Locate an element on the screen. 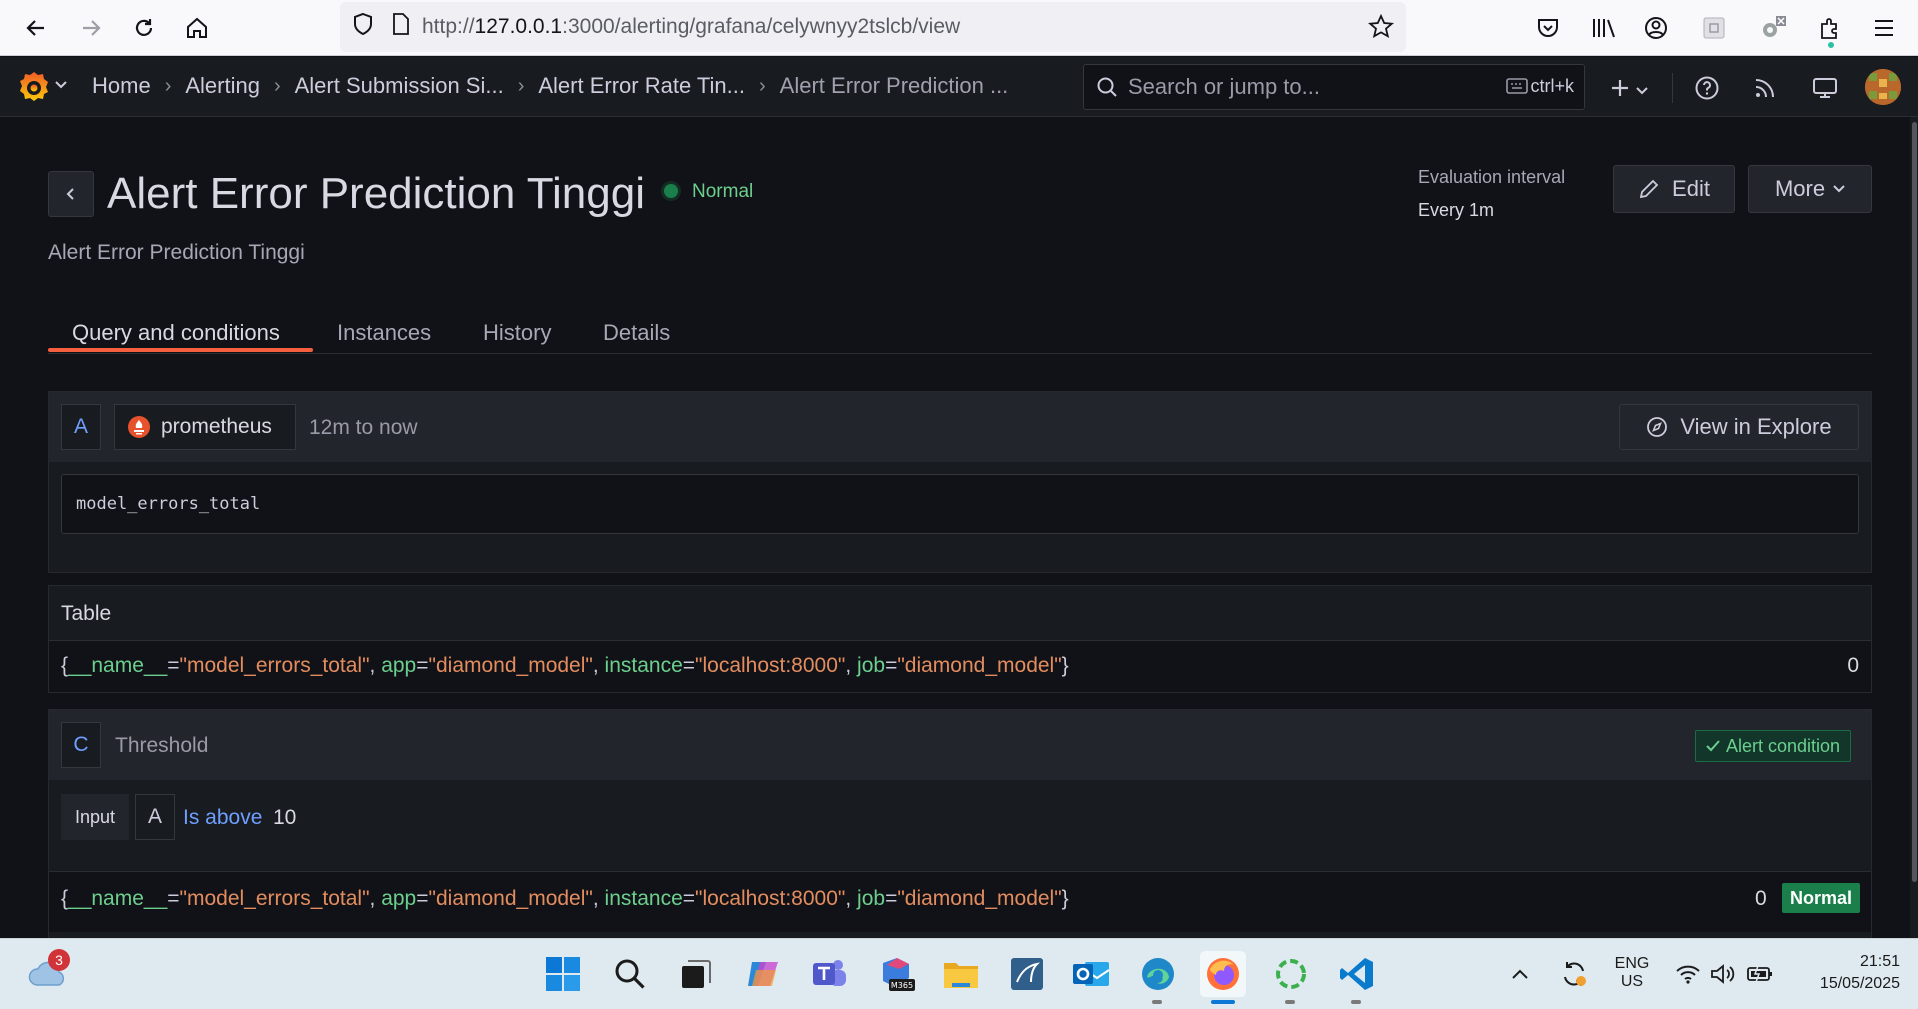 The height and width of the screenshot is (1009, 1918). search-taskbar-icon is located at coordinates (630, 974).